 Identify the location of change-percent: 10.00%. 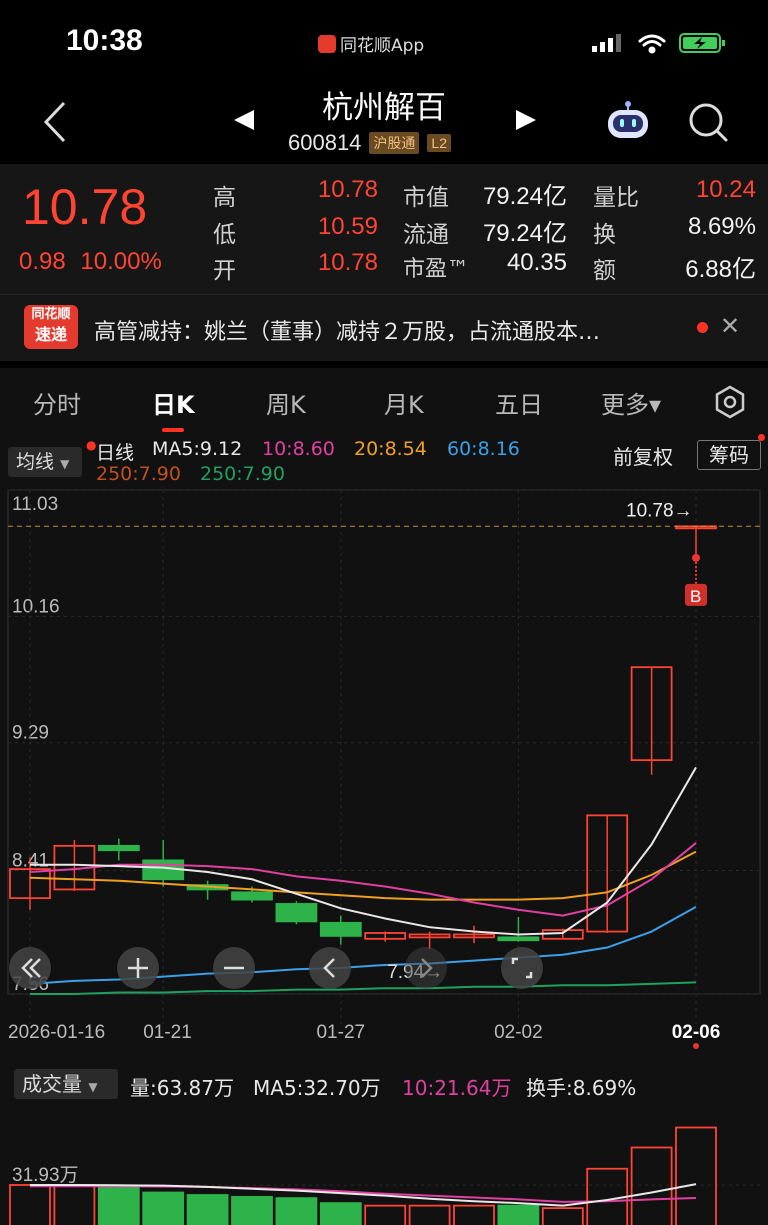
(121, 261).